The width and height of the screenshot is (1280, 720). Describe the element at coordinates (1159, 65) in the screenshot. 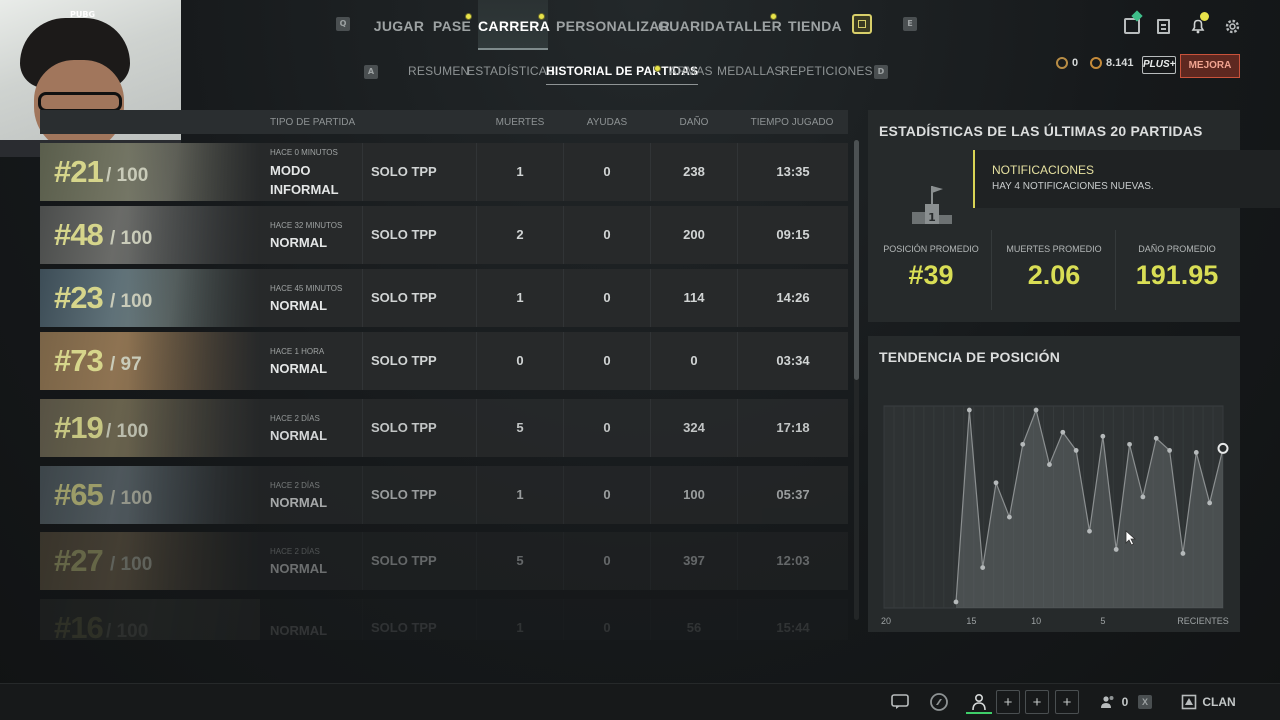

I see `plus-badge: PLUS+` at that location.